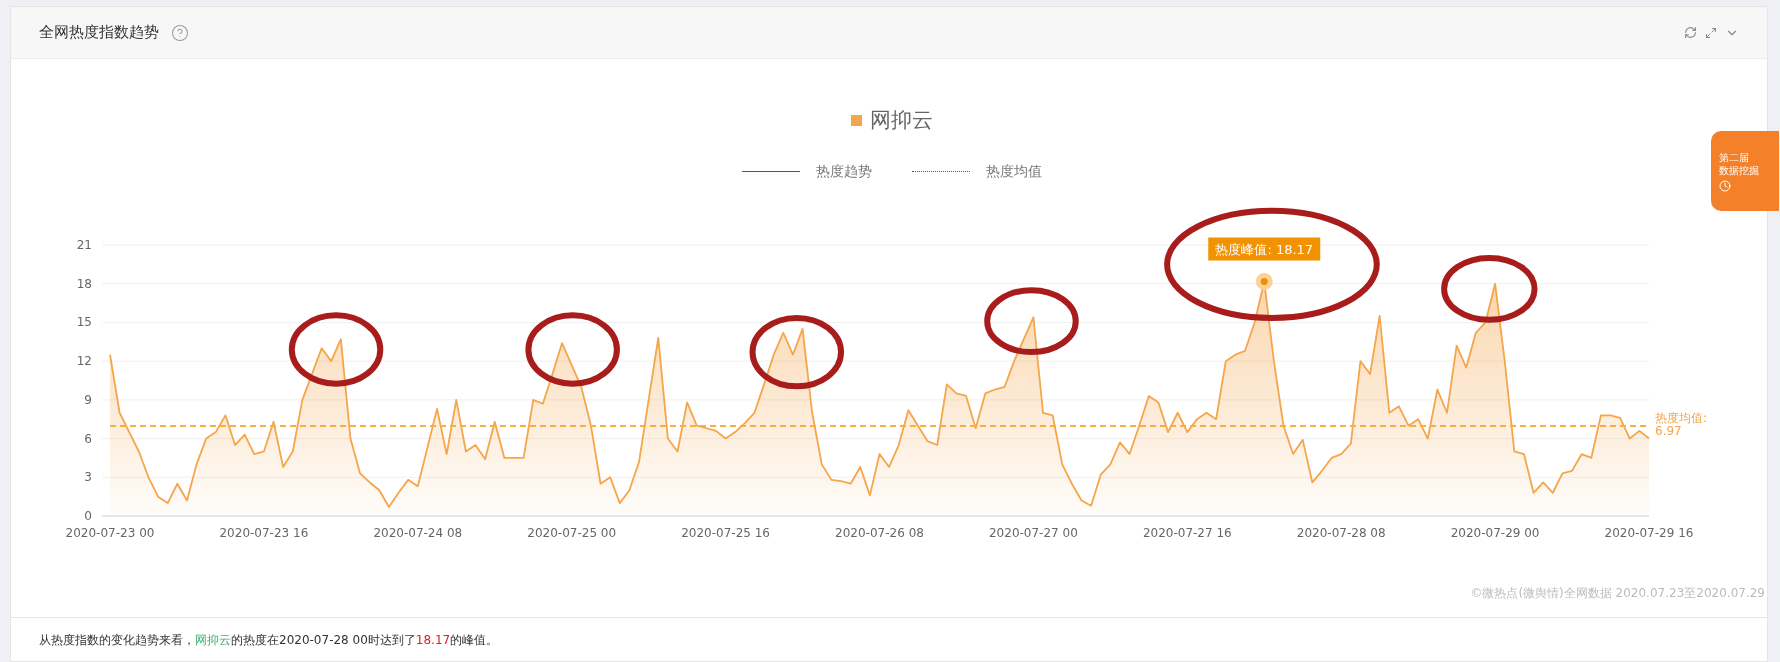 This screenshot has width=1780, height=662. Describe the element at coordinates (264, 533) in the screenshot. I see `axis-label: 2020-07-23 16` at that location.